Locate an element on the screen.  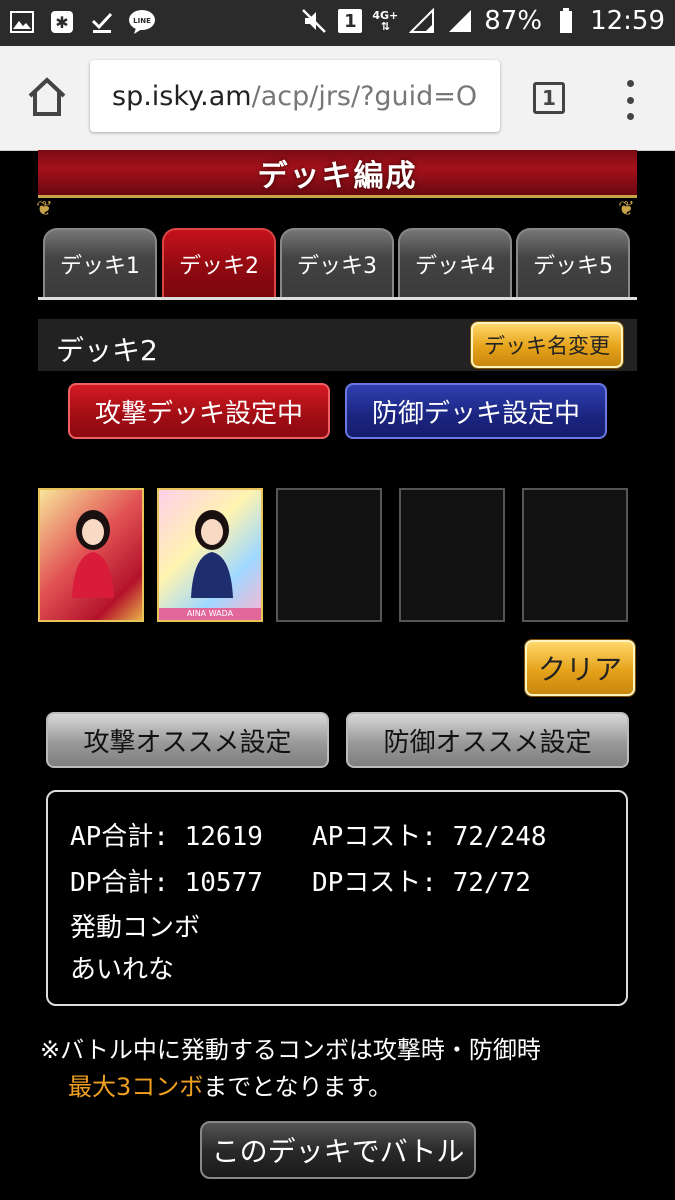
deck-tabs: デッキ1 デッキ2 デッキ3 デッキ4 デッキ5 is located at coordinates (340, 263).